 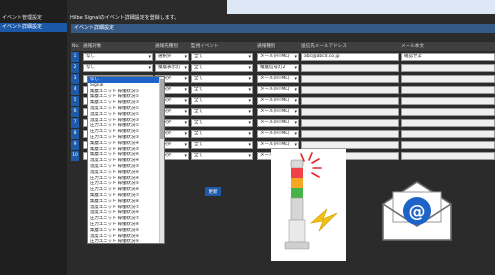 What do you see at coordinates (75, 57) in the screenshot?
I see `row-number: 1` at bounding box center [75, 57].